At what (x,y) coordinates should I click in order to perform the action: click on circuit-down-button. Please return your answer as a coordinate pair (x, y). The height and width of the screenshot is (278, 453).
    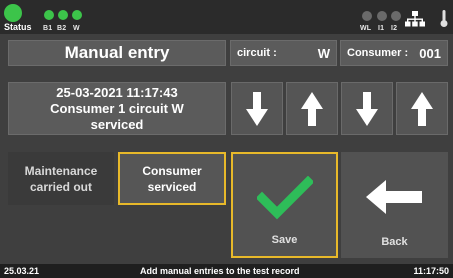
    Looking at the image, I should click on (257, 108).